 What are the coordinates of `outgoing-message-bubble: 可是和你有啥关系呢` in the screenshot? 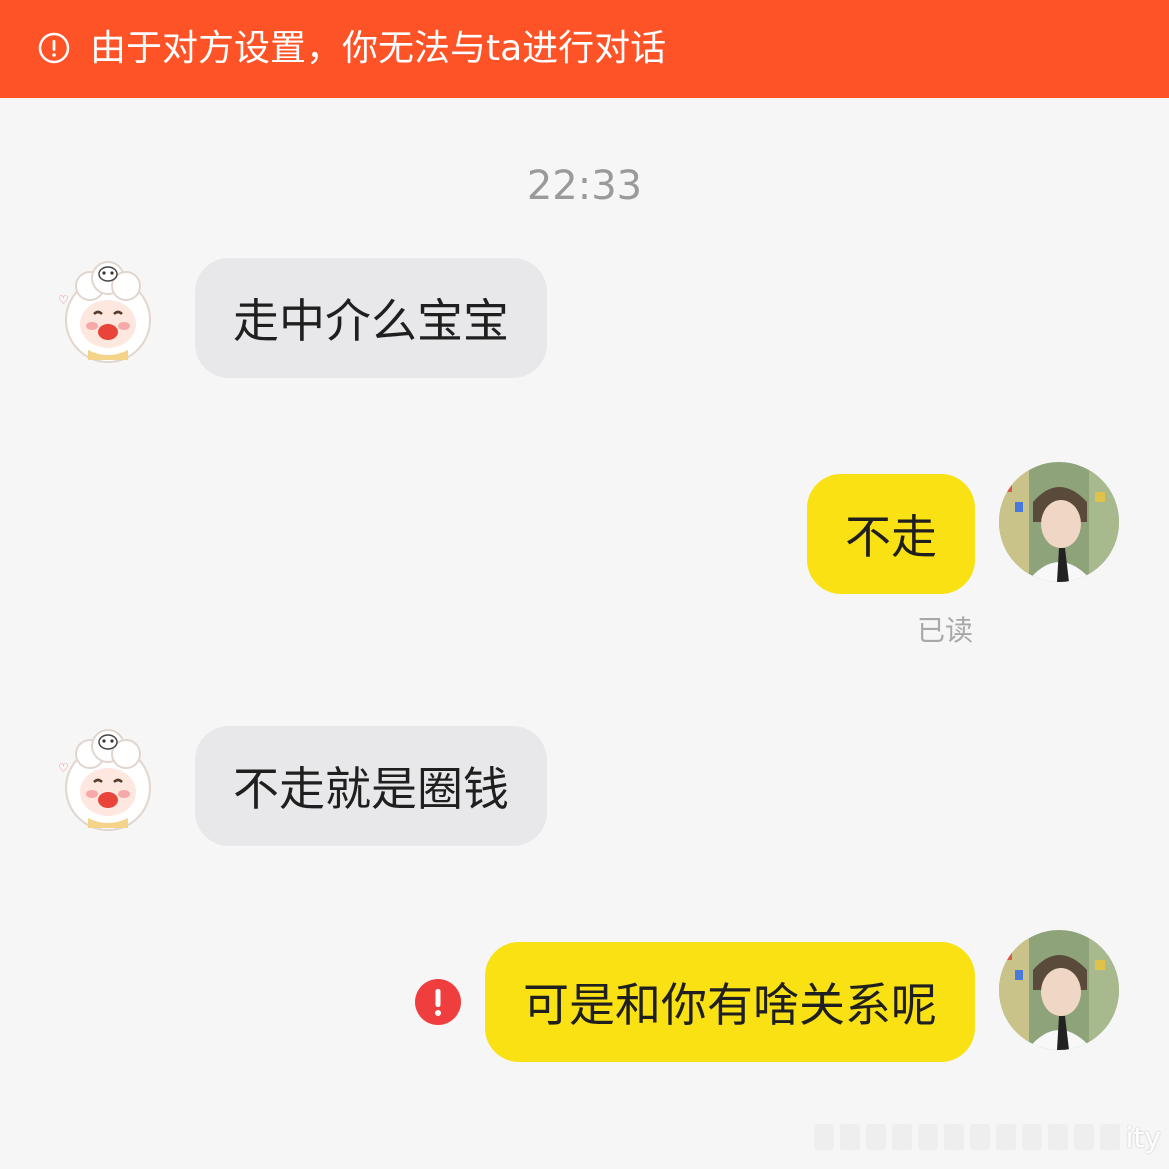 It's located at (730, 1002).